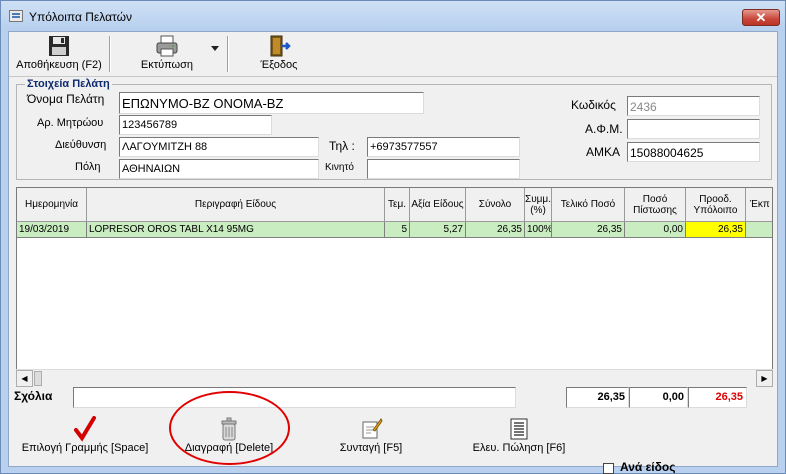 Image resolution: width=786 pixels, height=474 pixels. Describe the element at coordinates (658, 397) in the screenshot. I see `total-credit-field: 0,00` at that location.